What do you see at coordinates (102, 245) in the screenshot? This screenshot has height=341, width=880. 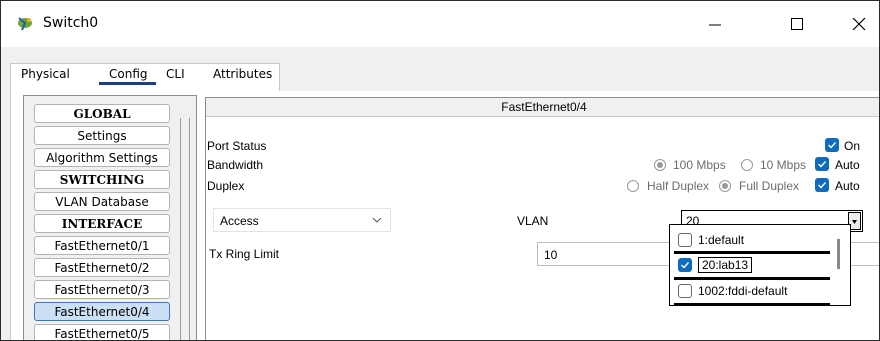 I see `sidebar-item-fastethernet0-1: FastEthernet0/1` at bounding box center [102, 245].